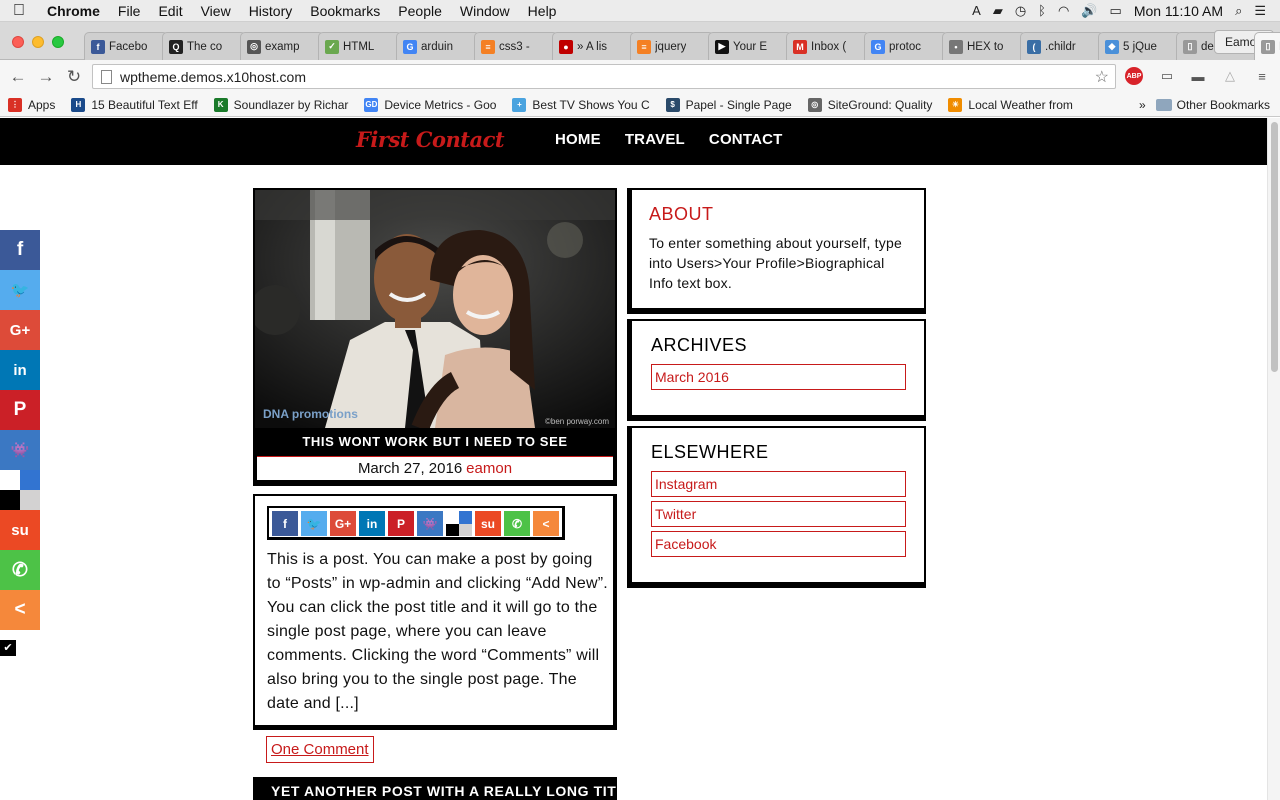 The height and width of the screenshot is (800, 1280). I want to click on page-scrollbar, so click(1273, 459).